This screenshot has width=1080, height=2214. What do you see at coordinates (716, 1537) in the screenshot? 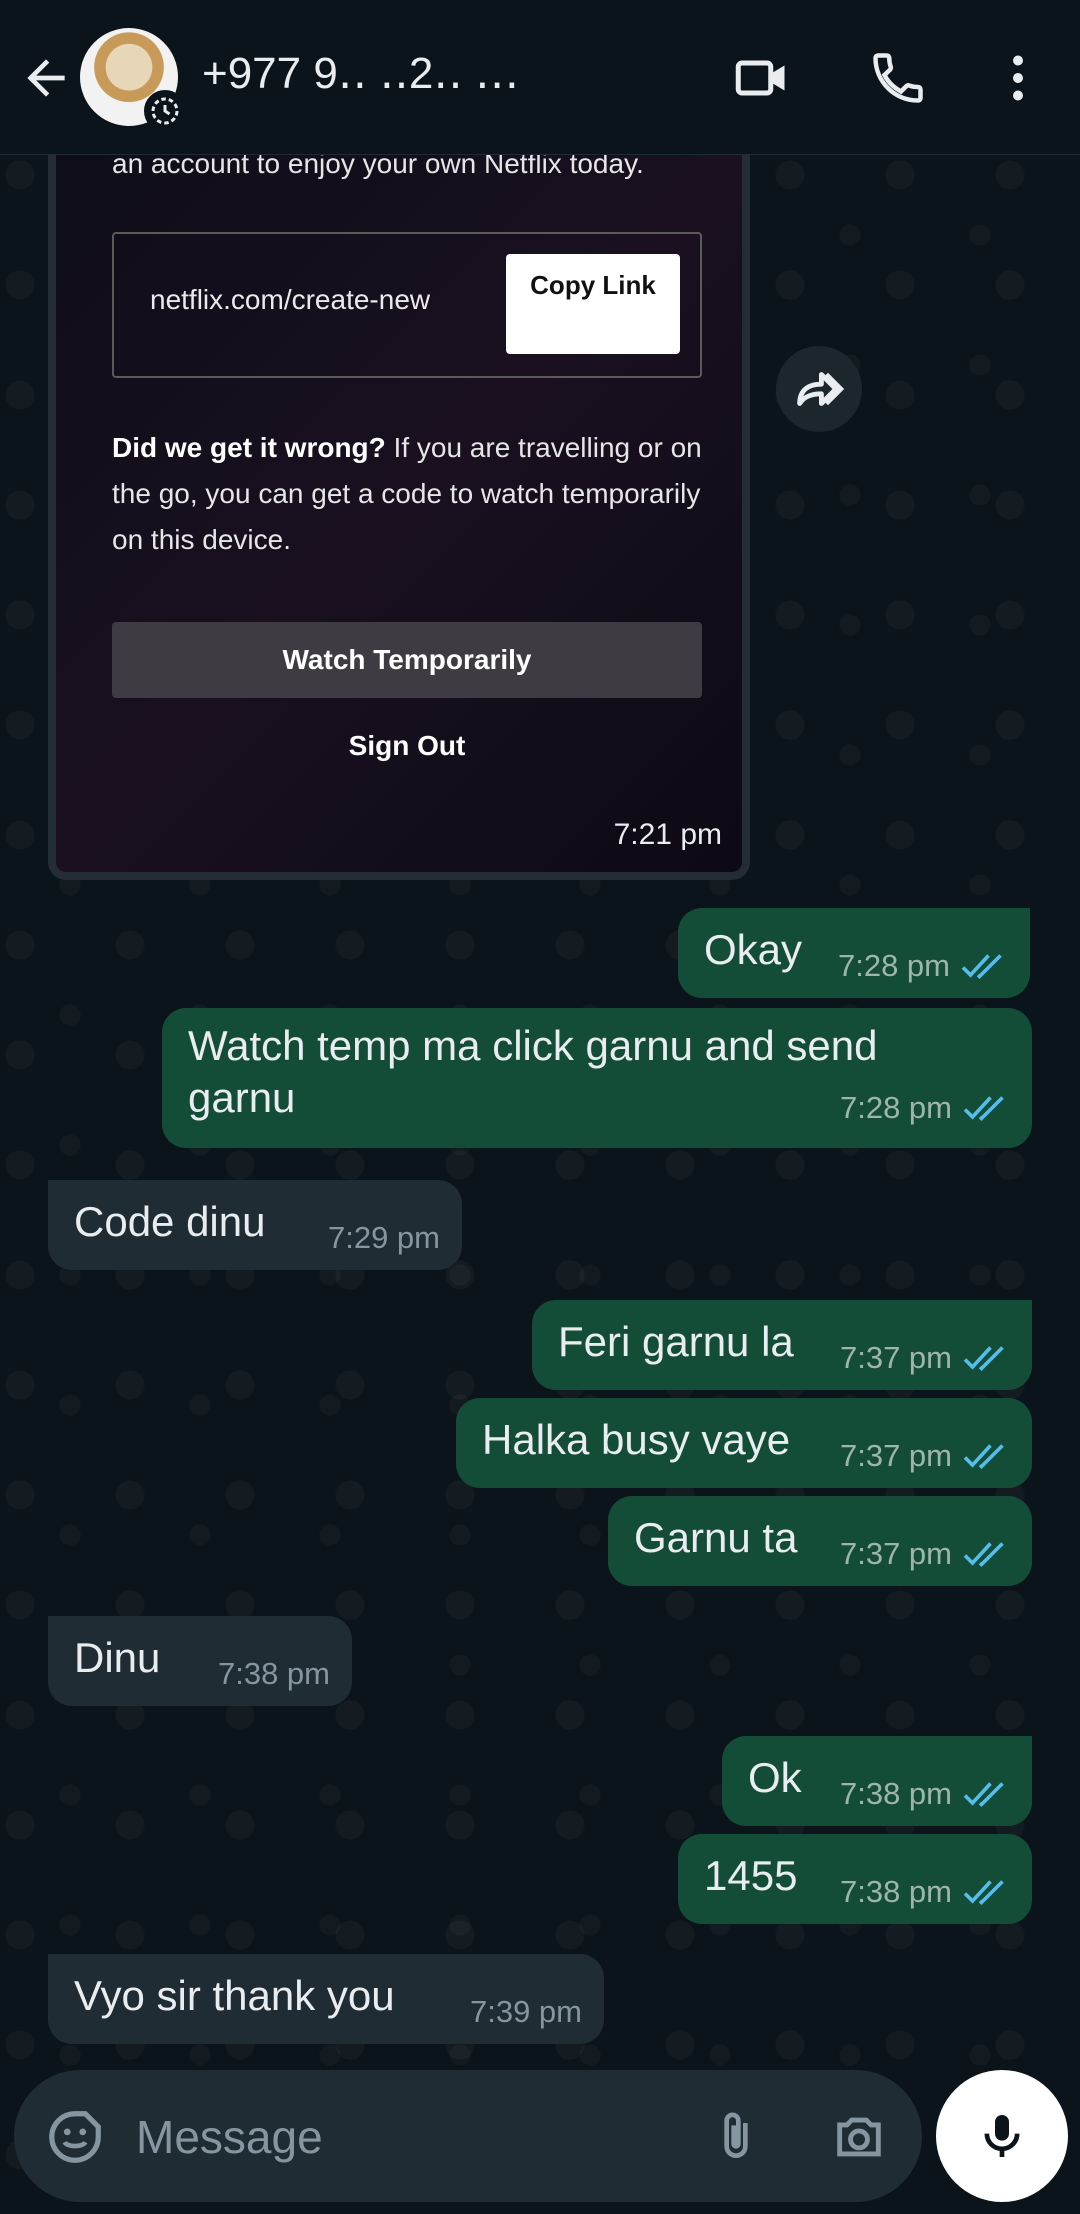
I see `message-text: Garnu ta` at bounding box center [716, 1537].